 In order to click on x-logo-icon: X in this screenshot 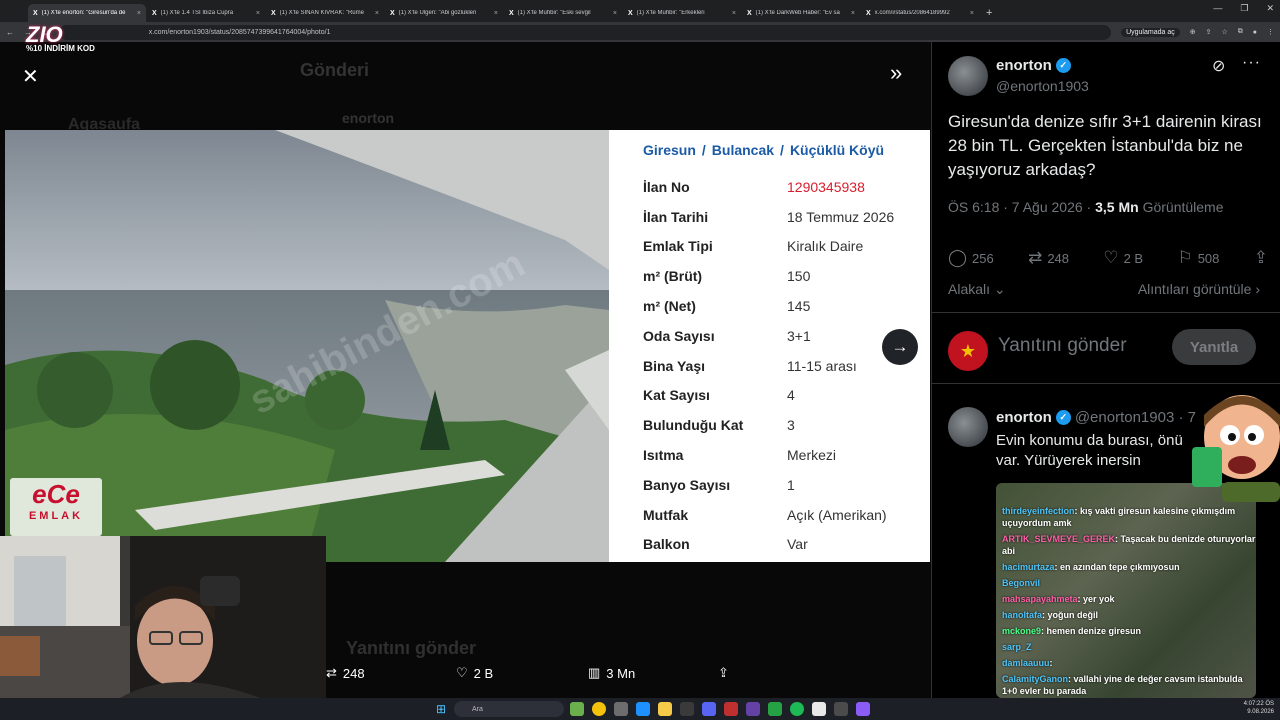, I will do `click(630, 13)`.